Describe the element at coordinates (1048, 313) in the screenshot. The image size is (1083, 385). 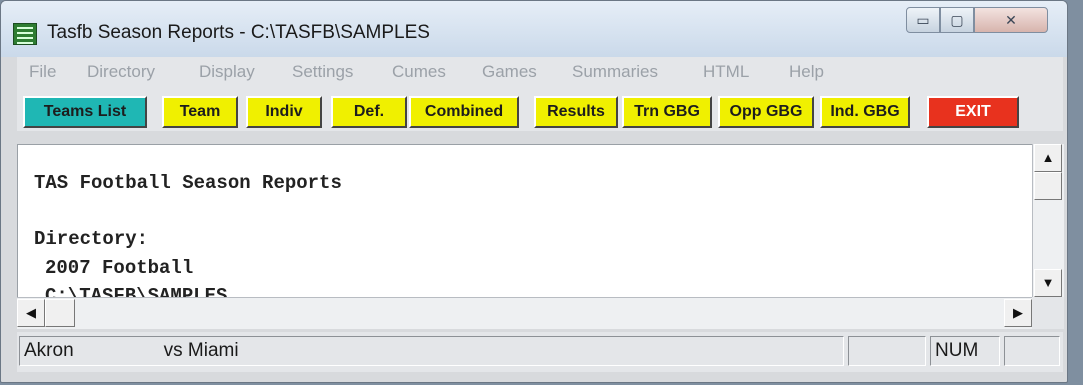
I see `scrollbar-corner` at that location.